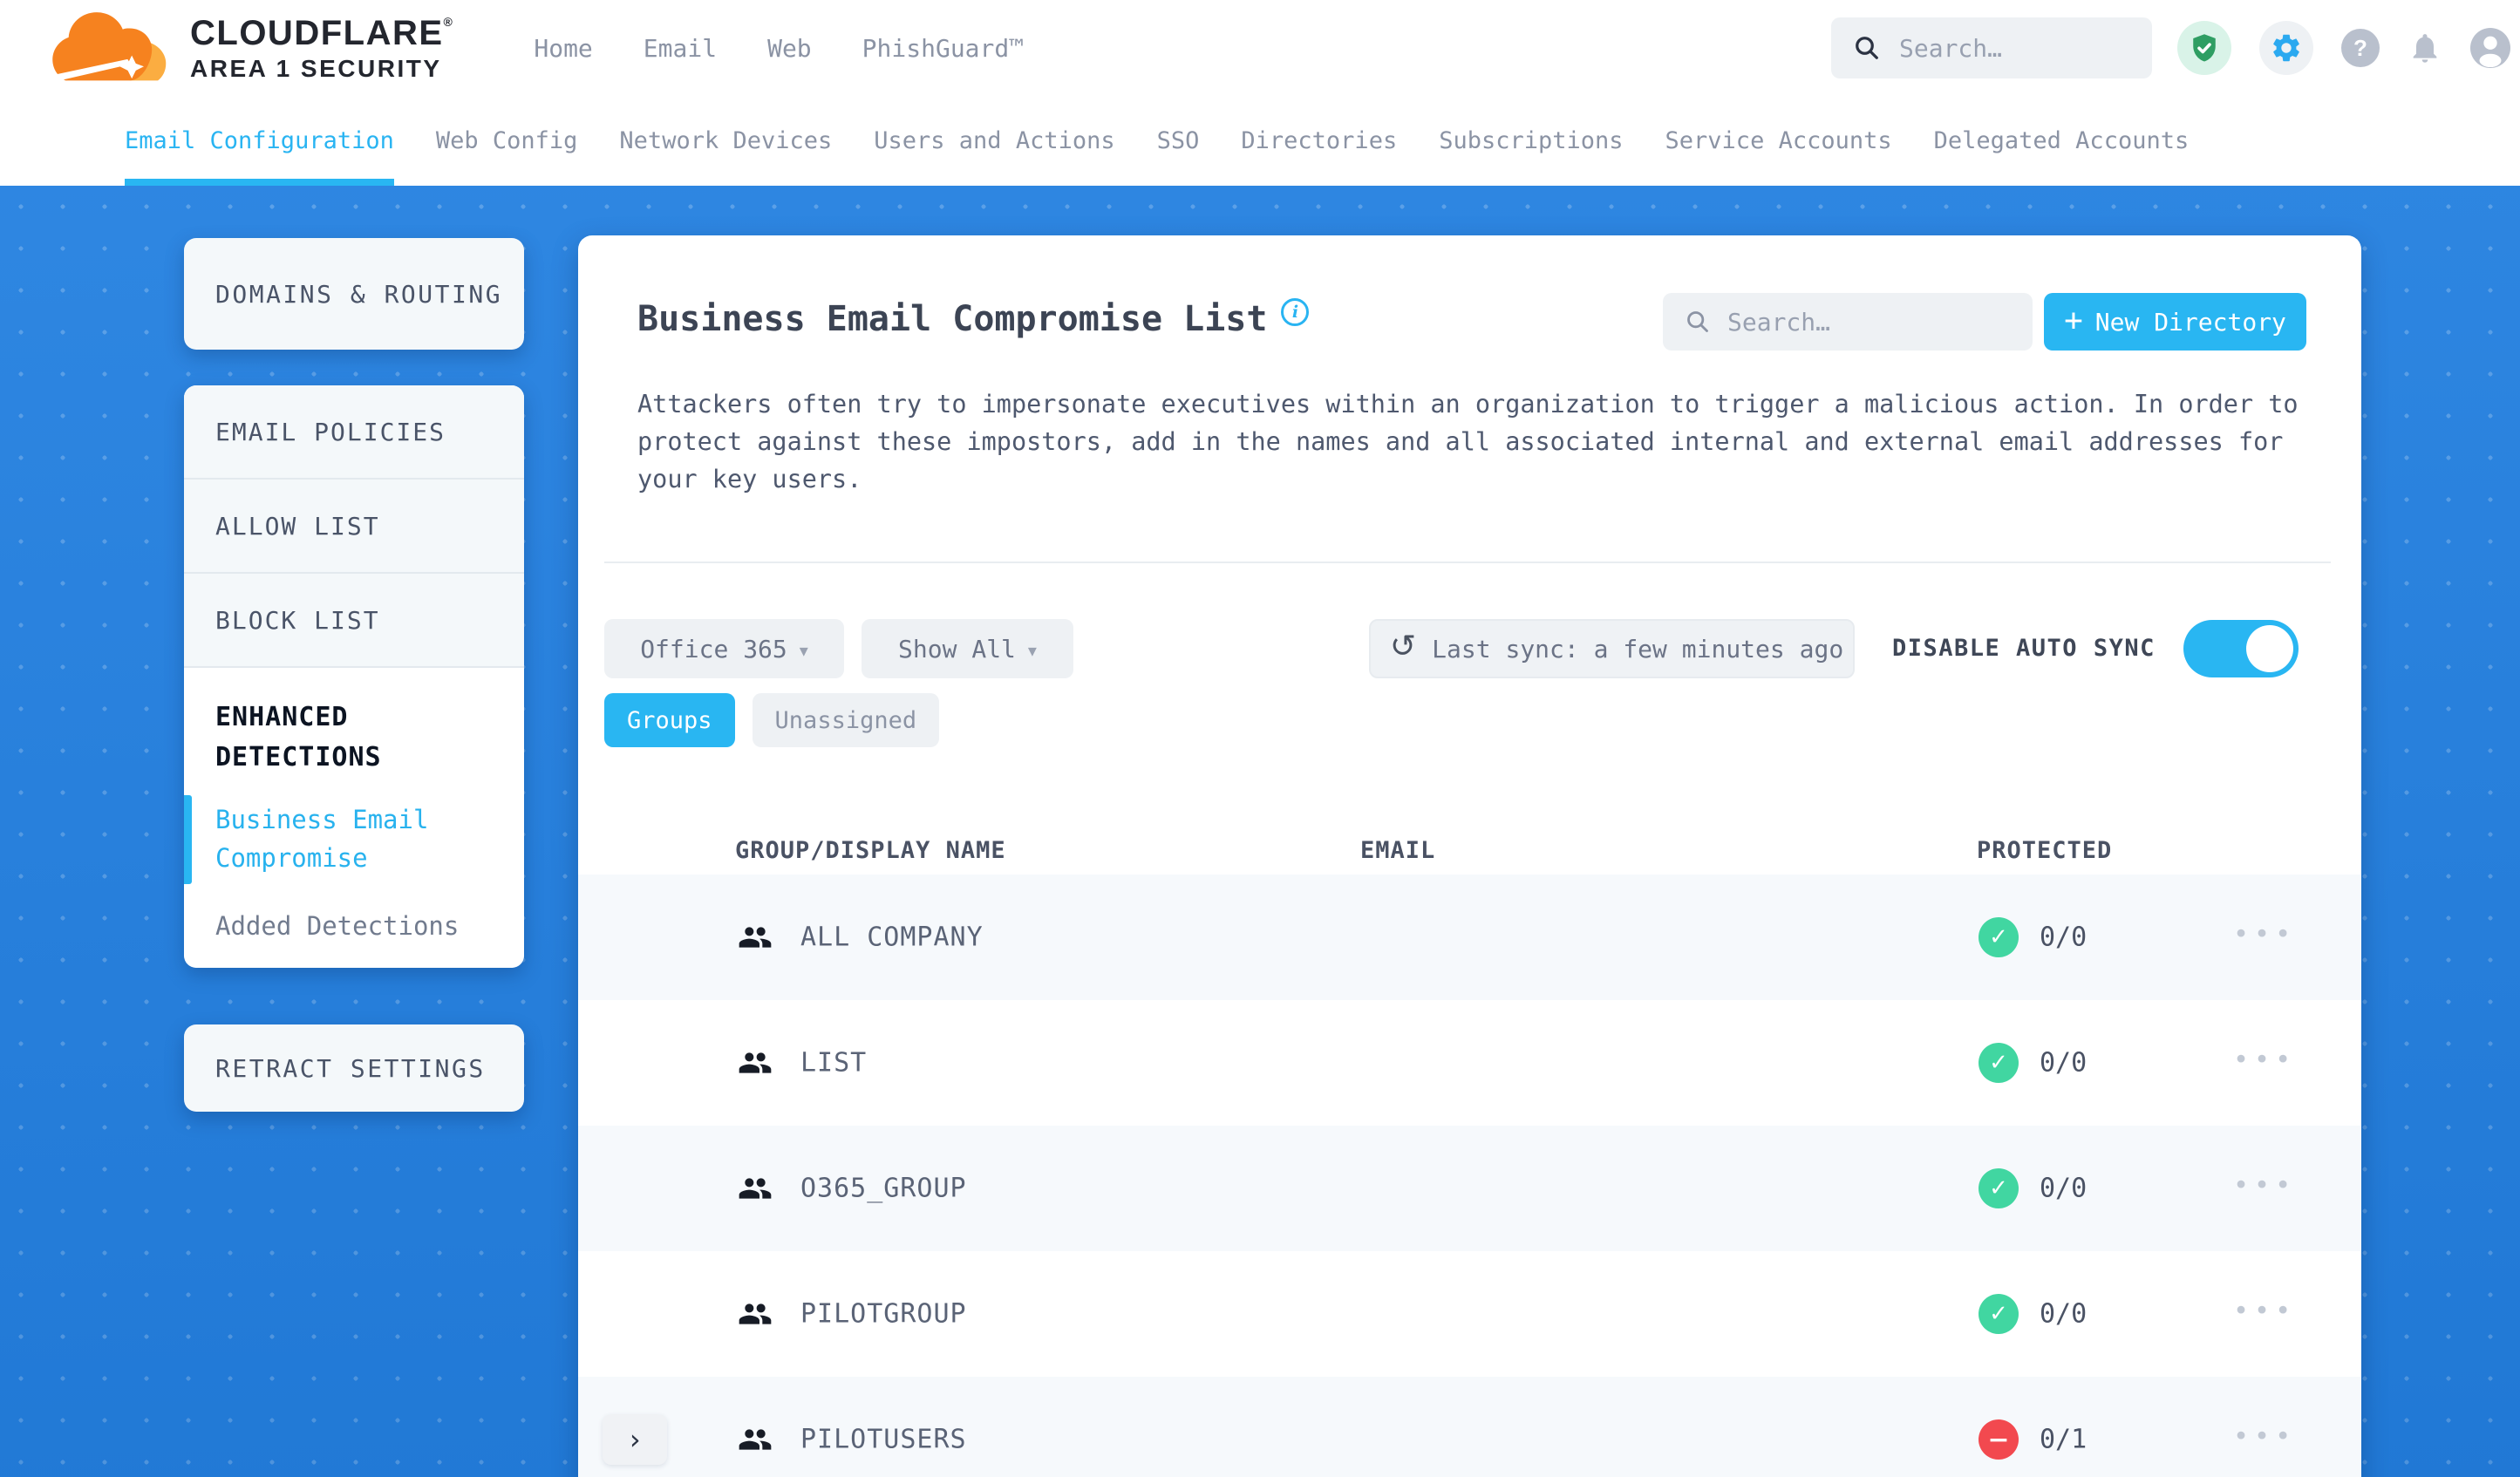 This screenshot has width=2520, height=1477. Describe the element at coordinates (2204, 48) in the screenshot. I see `security-status-button` at that location.